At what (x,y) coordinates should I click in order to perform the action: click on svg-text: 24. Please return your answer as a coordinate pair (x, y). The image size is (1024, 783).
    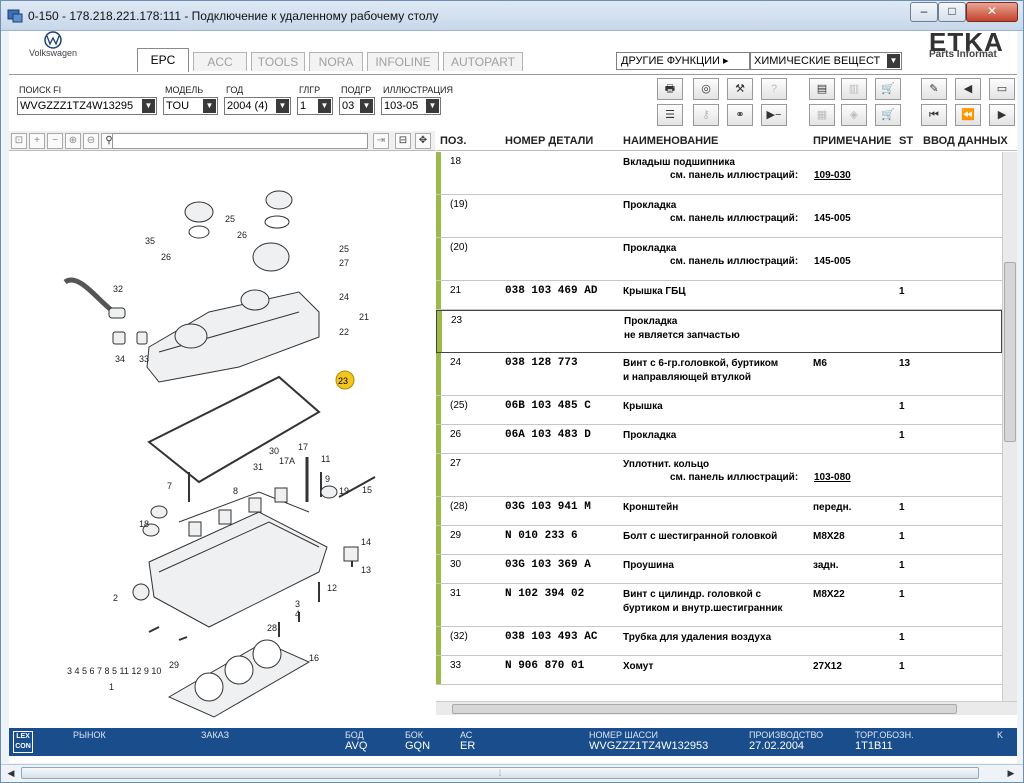
    Looking at the image, I should click on (344, 297).